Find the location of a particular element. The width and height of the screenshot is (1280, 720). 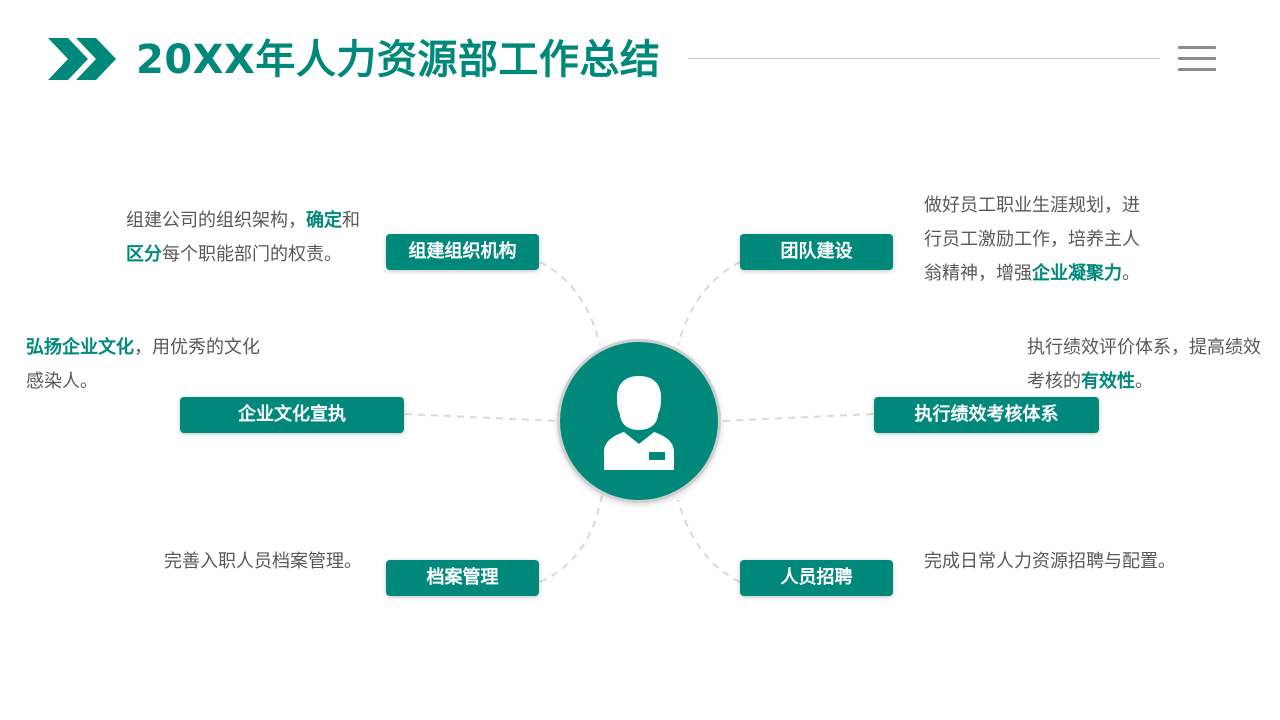

node-archive-button: 档案管理 is located at coordinates (462, 578).